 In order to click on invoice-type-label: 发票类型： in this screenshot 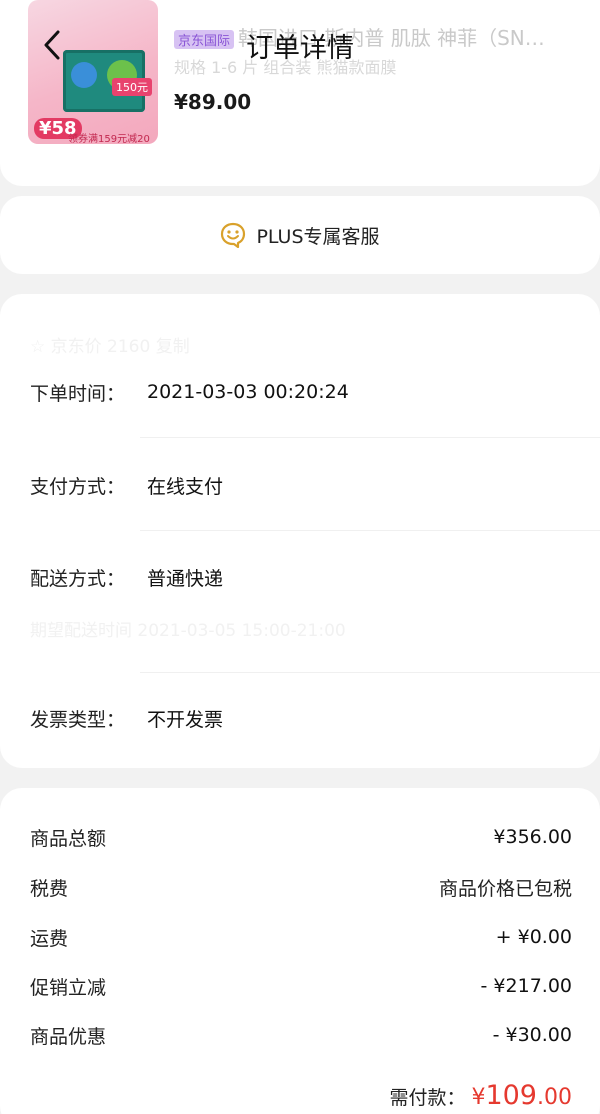, I will do `click(78, 719)`.